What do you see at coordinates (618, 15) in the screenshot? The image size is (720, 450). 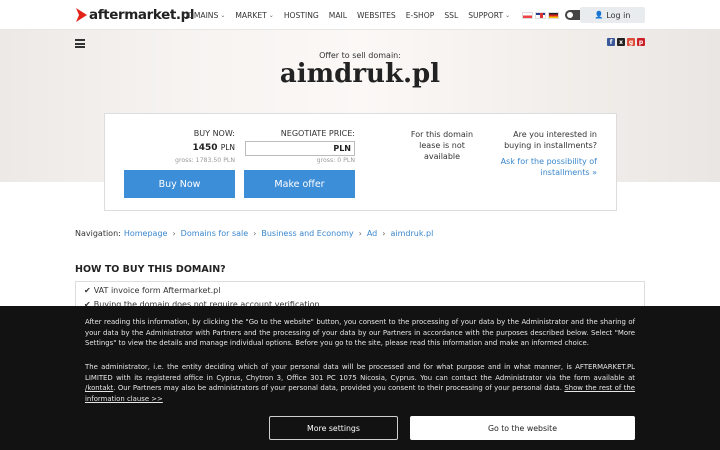 I see `login-label: Log in` at bounding box center [618, 15].